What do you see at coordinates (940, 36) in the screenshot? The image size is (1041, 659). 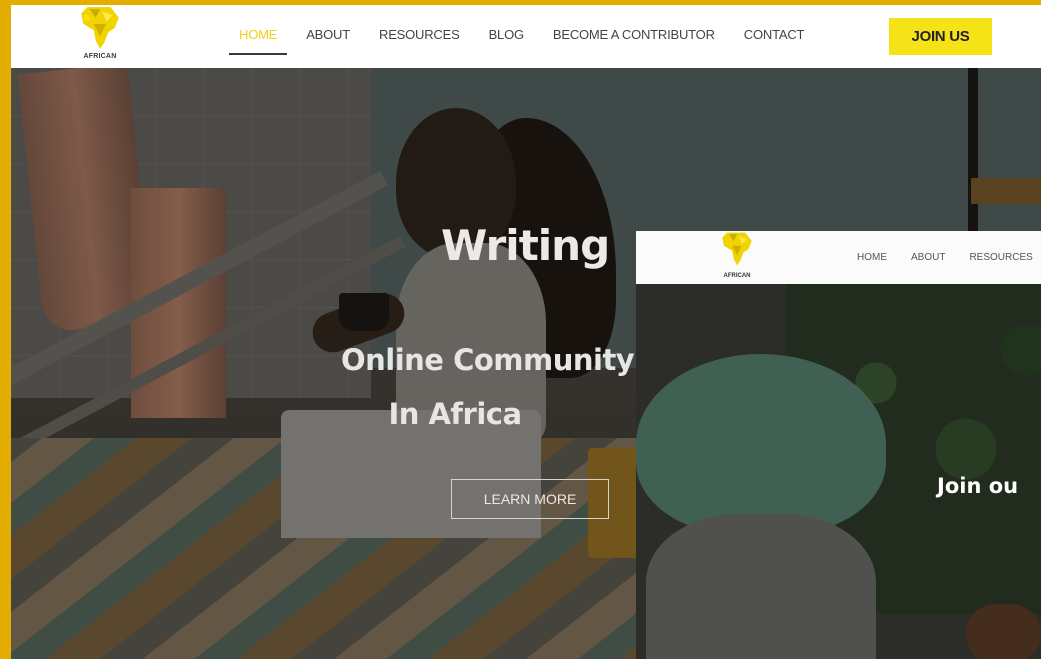 I see `join-us-button: JOIN US` at bounding box center [940, 36].